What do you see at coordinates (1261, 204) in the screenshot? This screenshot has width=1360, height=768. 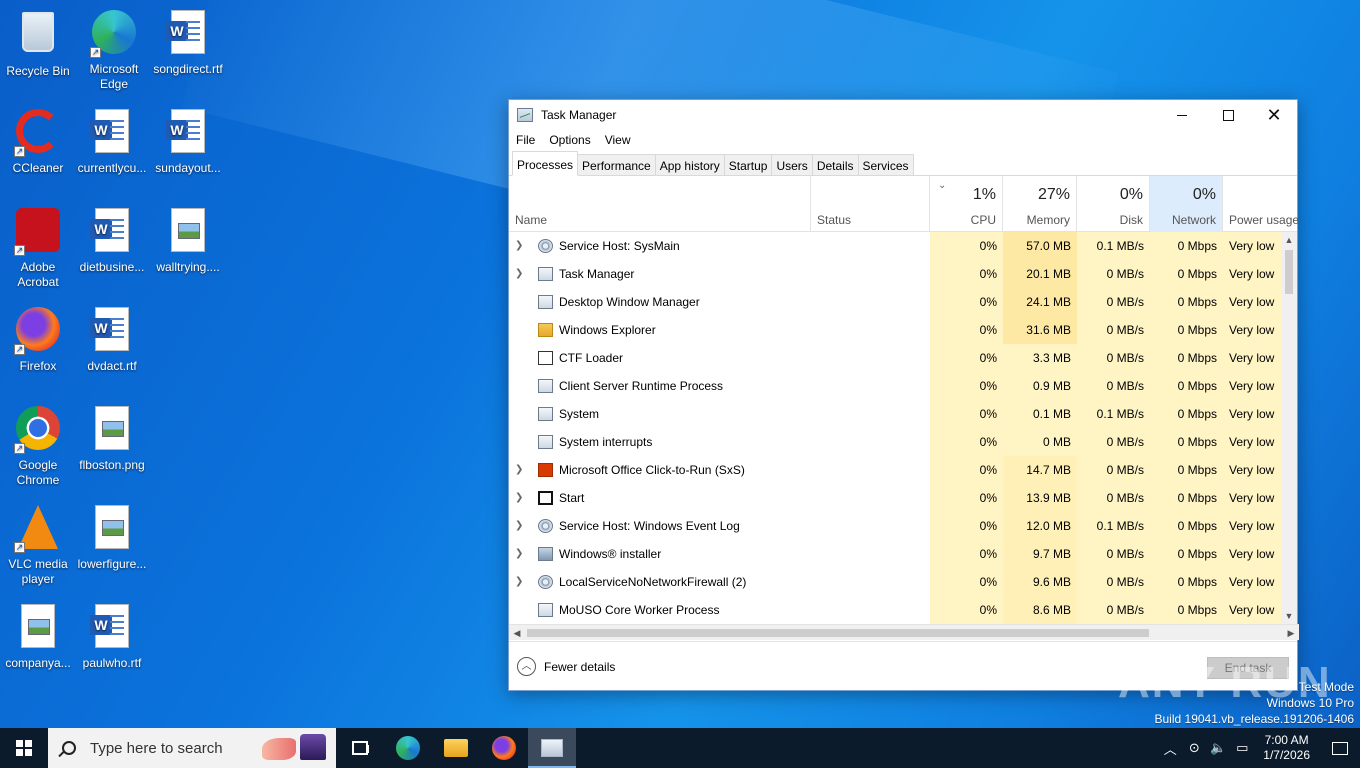 I see `column-power-usage: Power usage` at bounding box center [1261, 204].